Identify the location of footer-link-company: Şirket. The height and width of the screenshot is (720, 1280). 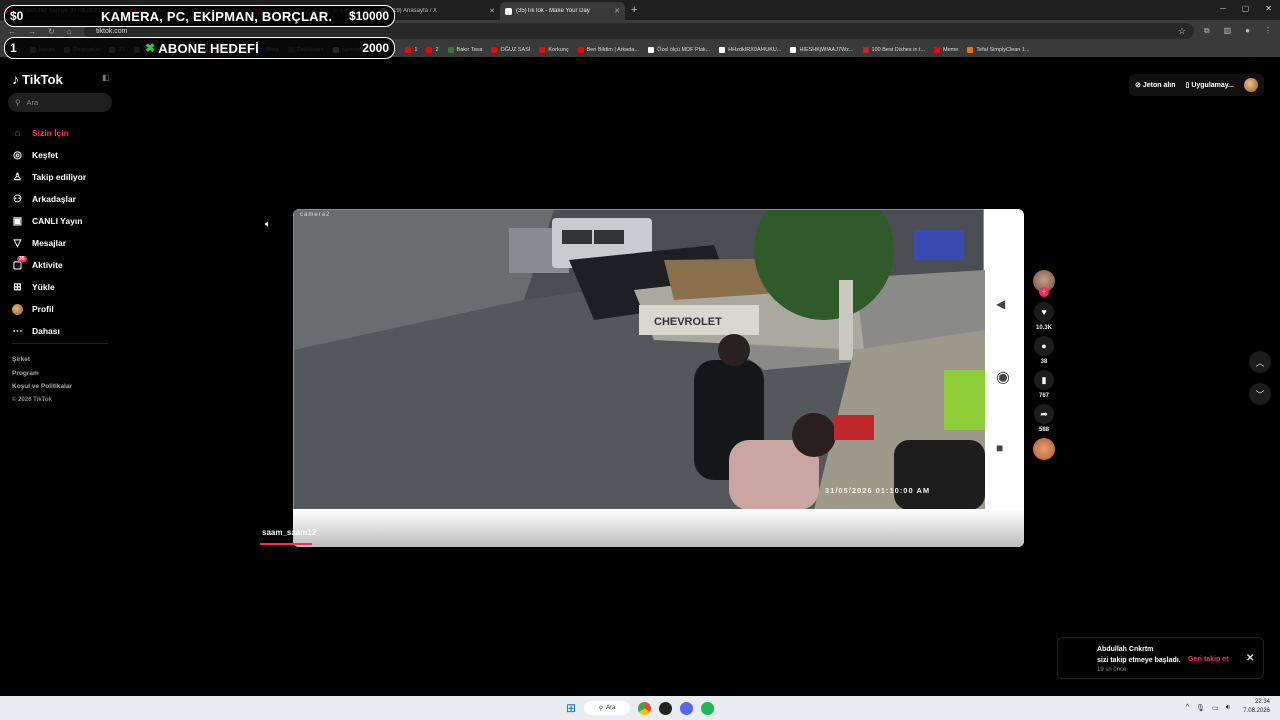
(42, 360).